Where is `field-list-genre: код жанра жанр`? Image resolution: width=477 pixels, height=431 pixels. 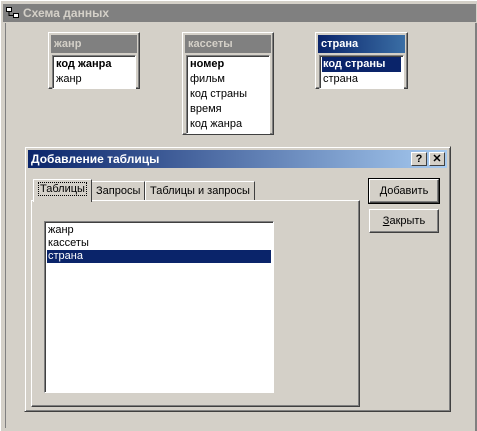 field-list-genre: код жанра жанр is located at coordinates (94, 72).